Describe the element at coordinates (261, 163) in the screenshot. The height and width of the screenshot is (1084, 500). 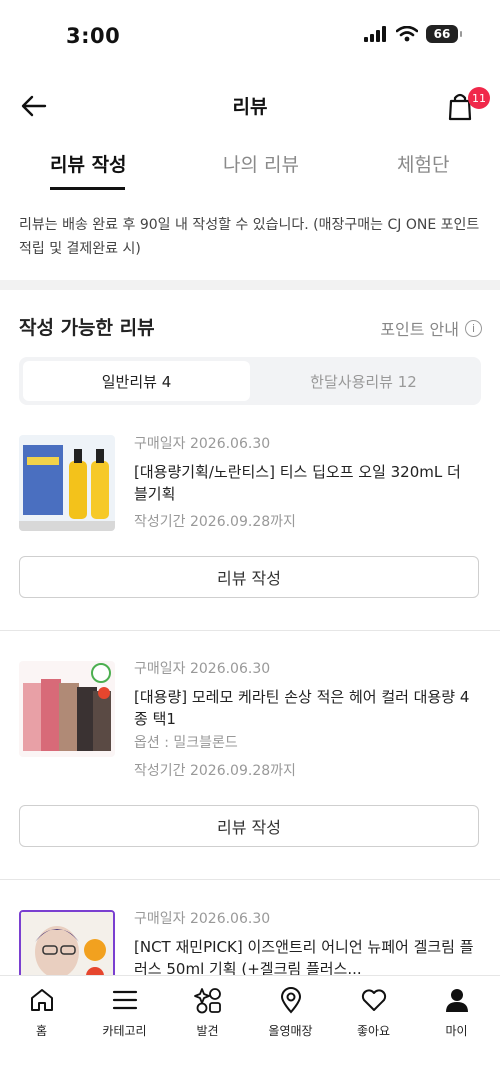
I see `tab-my-reviews: 나의 리뷰` at that location.